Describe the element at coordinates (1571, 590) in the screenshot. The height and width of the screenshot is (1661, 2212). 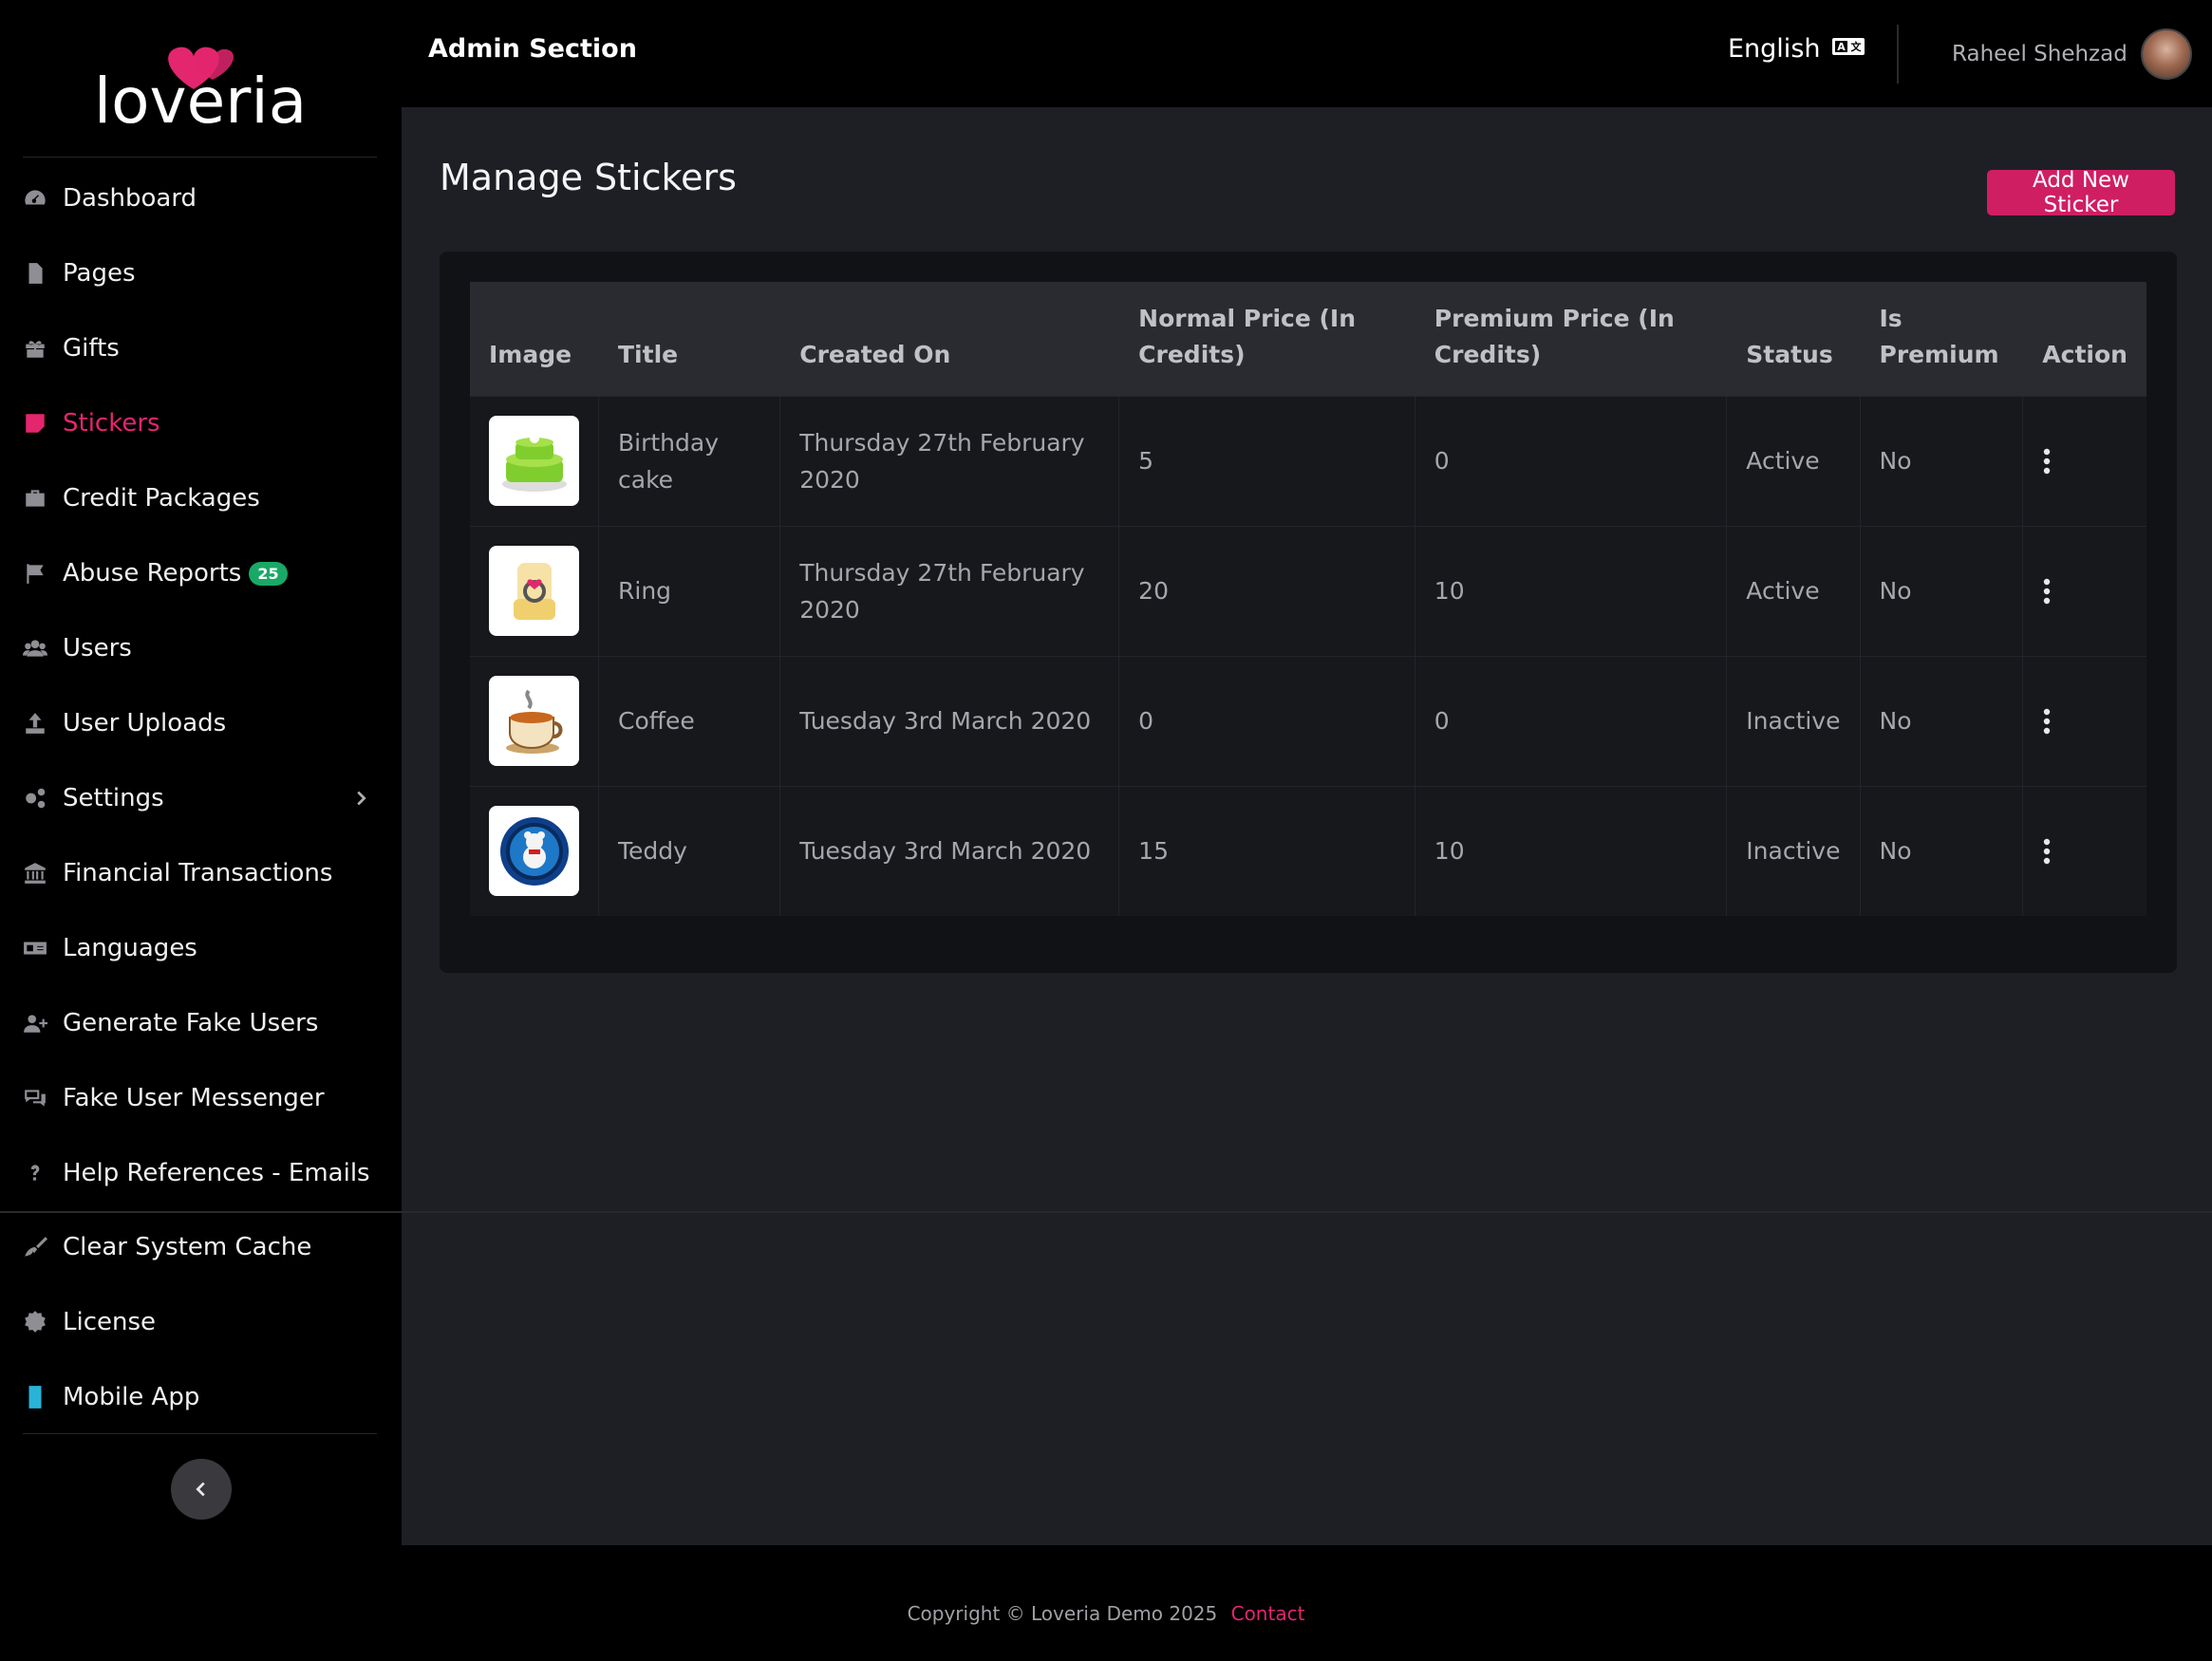
I see `sticker-premium-price: 10` at that location.